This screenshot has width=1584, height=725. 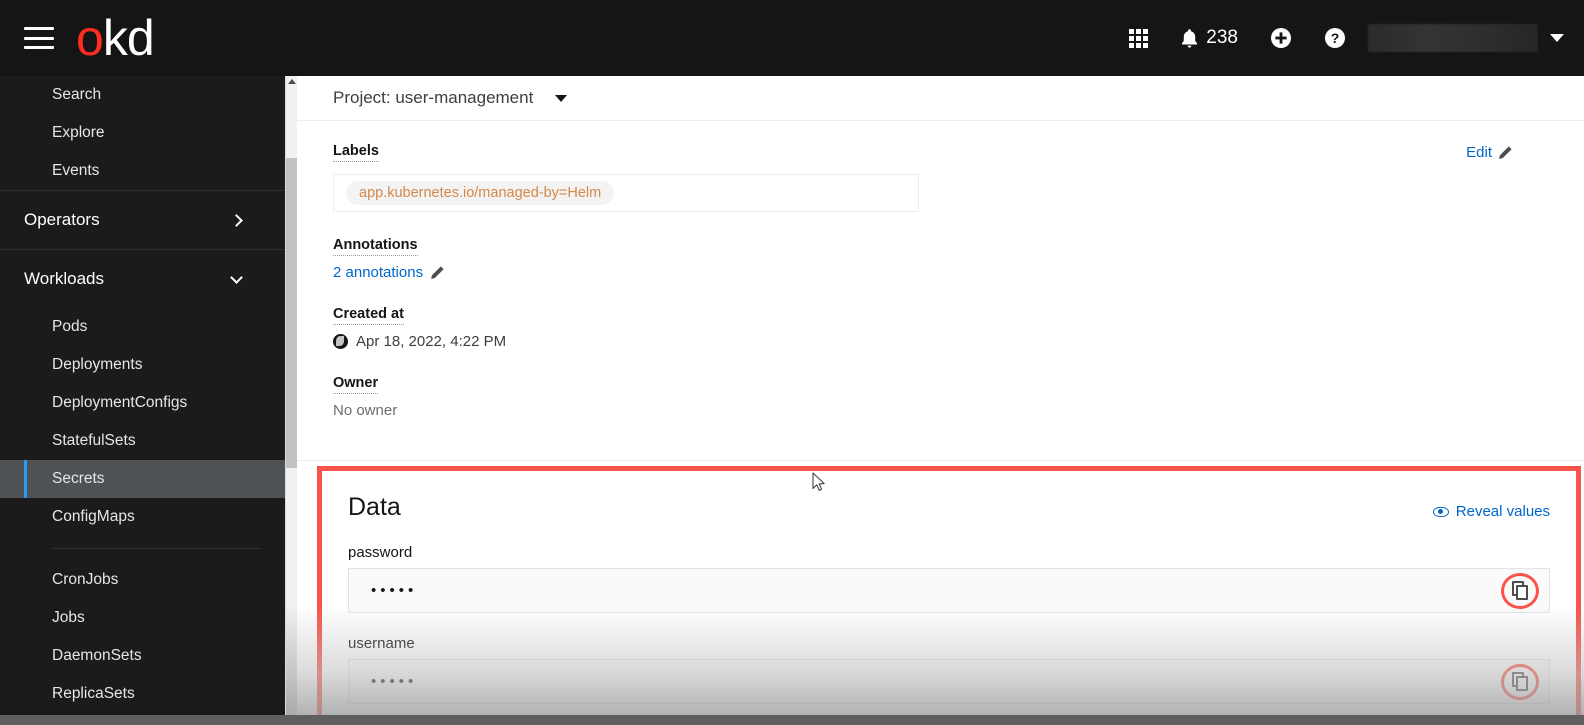 What do you see at coordinates (142, 517) in the screenshot?
I see `sidebar-item-configmaps: ConfigMaps` at bounding box center [142, 517].